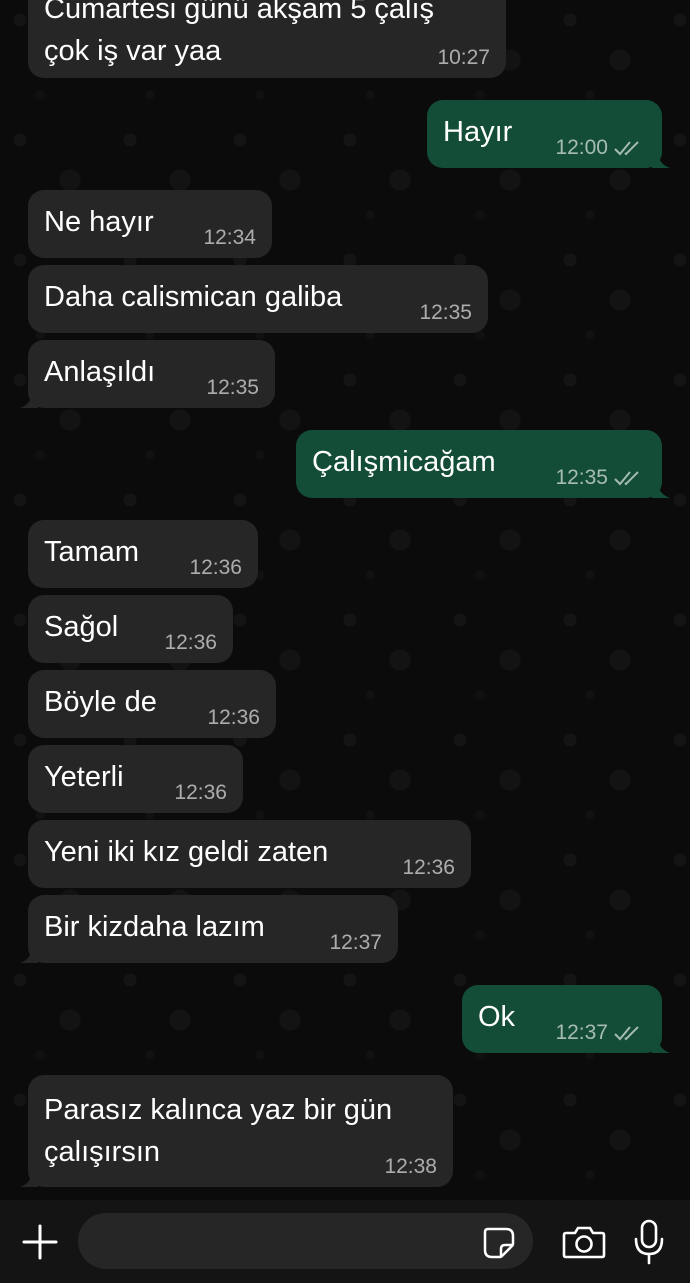  I want to click on message-time: 10:27, so click(463, 57).